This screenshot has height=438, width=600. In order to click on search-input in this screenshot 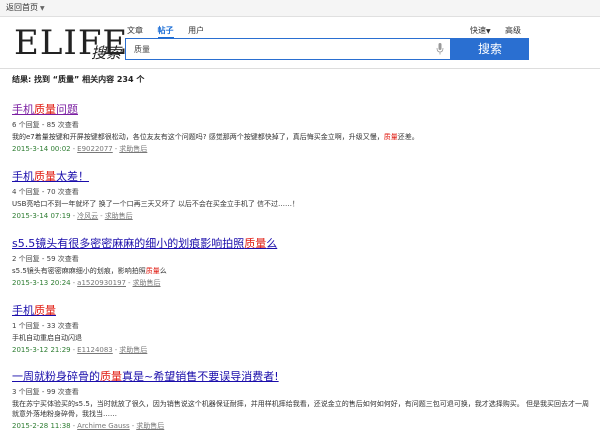, I will do `click(279, 49)`.